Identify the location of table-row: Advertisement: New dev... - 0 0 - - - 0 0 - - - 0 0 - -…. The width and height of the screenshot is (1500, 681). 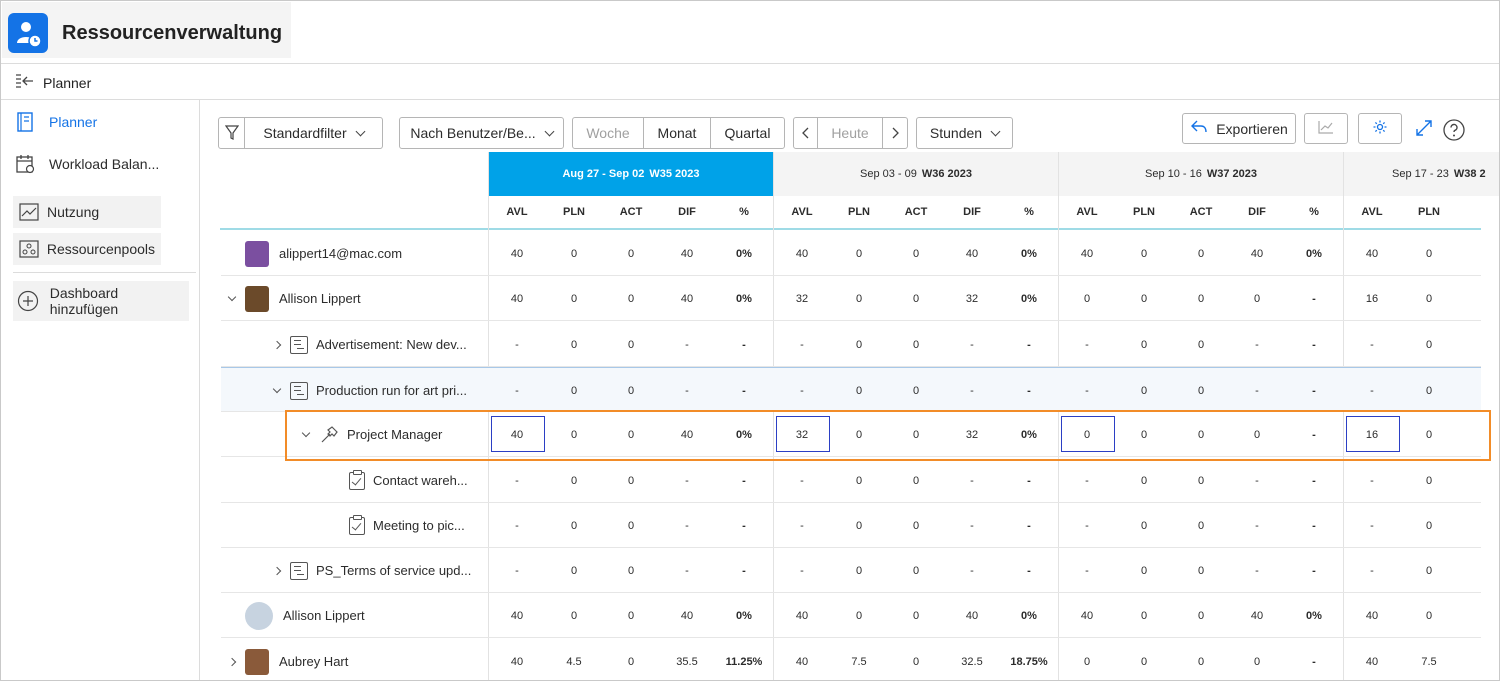
(851, 344).